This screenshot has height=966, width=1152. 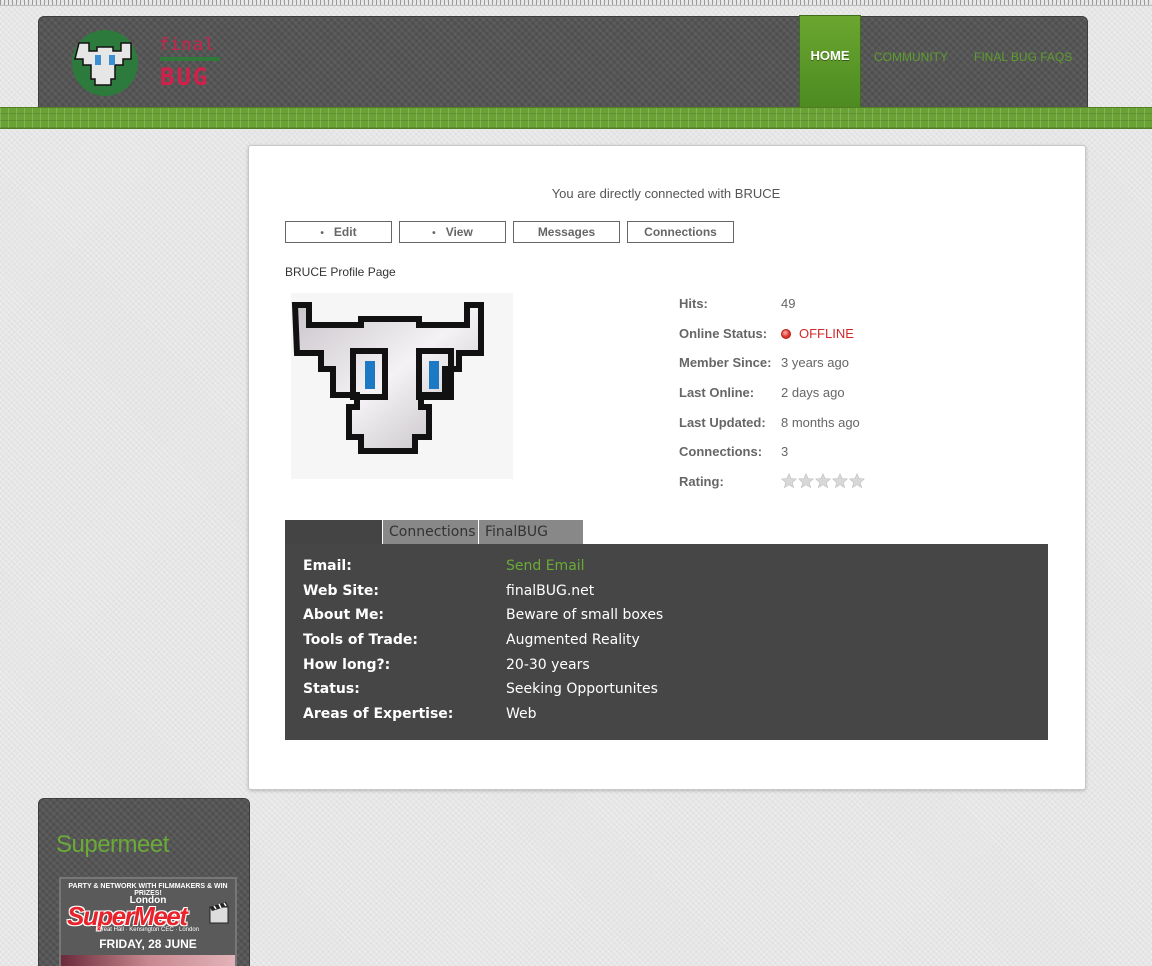 What do you see at coordinates (550, 591) in the screenshot?
I see `detail-value: finalBUG.net` at bounding box center [550, 591].